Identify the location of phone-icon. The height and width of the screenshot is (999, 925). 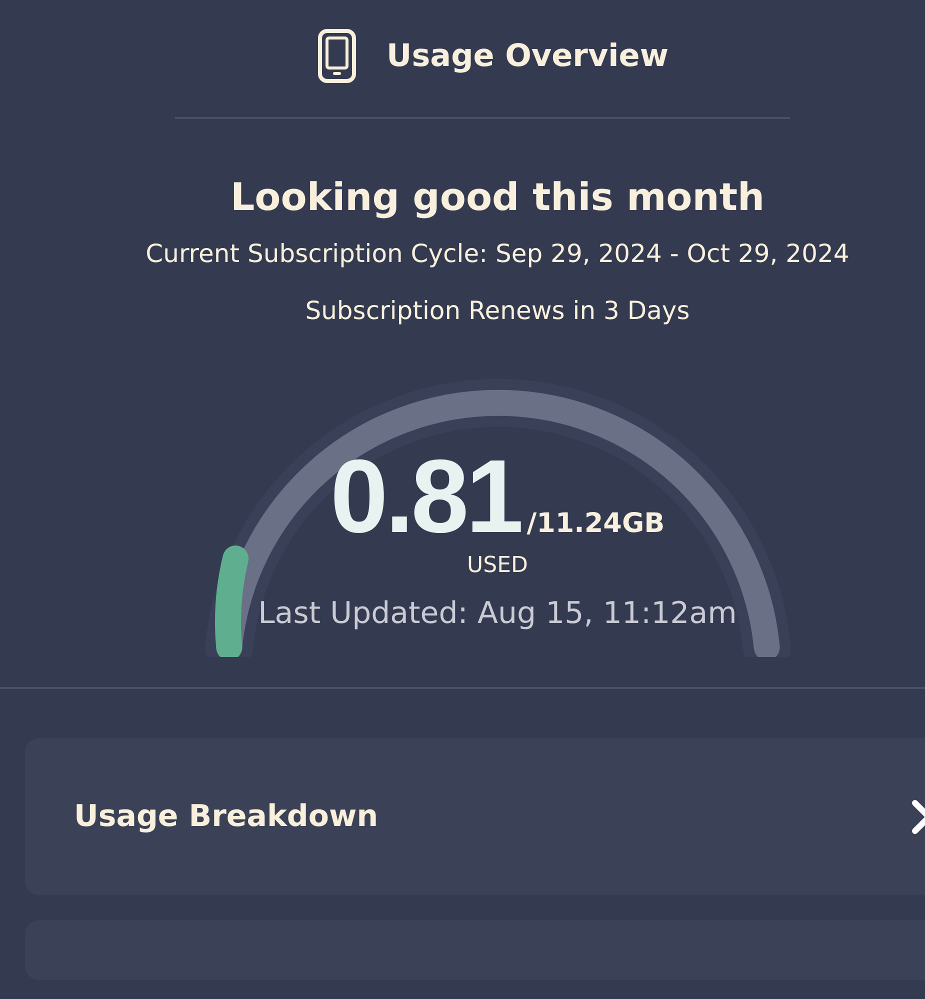
(336, 56).